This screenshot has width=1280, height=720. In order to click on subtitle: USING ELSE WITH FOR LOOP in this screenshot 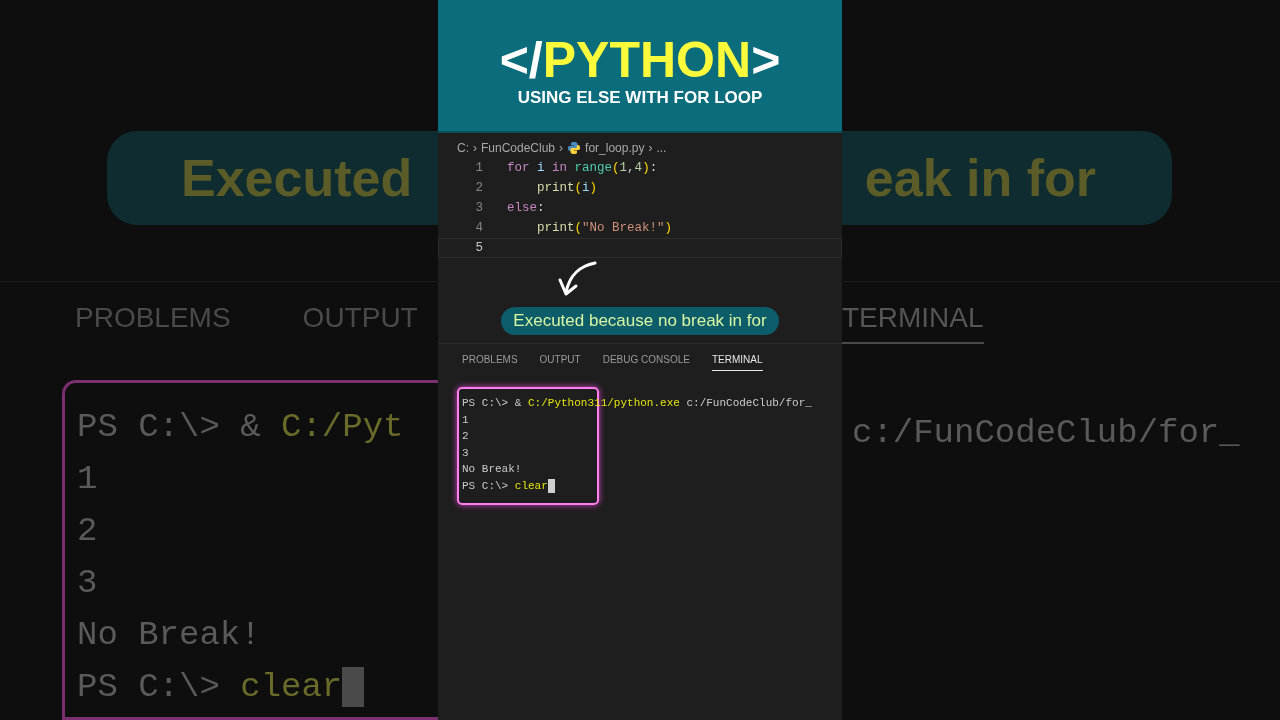, I will do `click(640, 97)`.